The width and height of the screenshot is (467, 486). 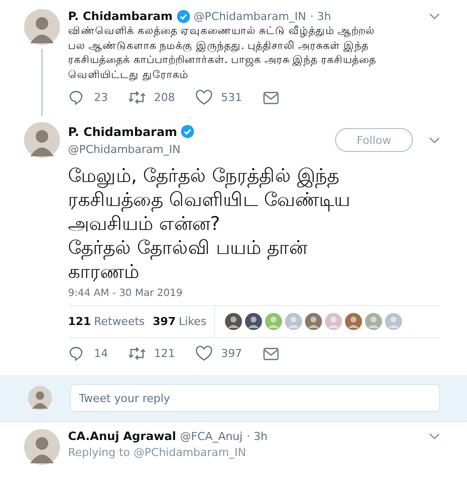 I want to click on action-count: 208, so click(x=164, y=97).